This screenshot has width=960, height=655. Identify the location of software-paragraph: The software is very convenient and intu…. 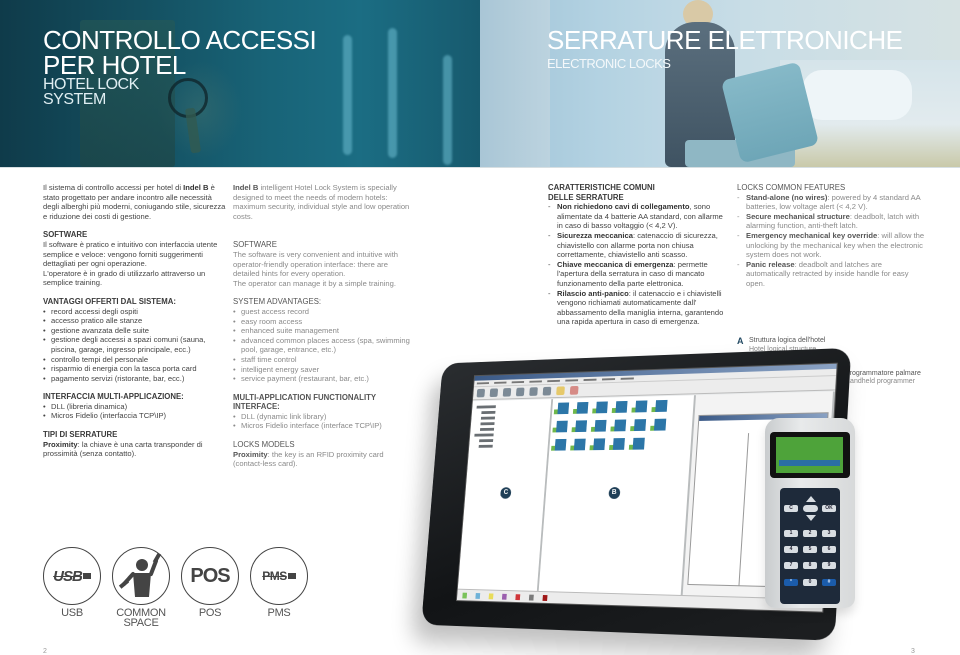
(316, 264).